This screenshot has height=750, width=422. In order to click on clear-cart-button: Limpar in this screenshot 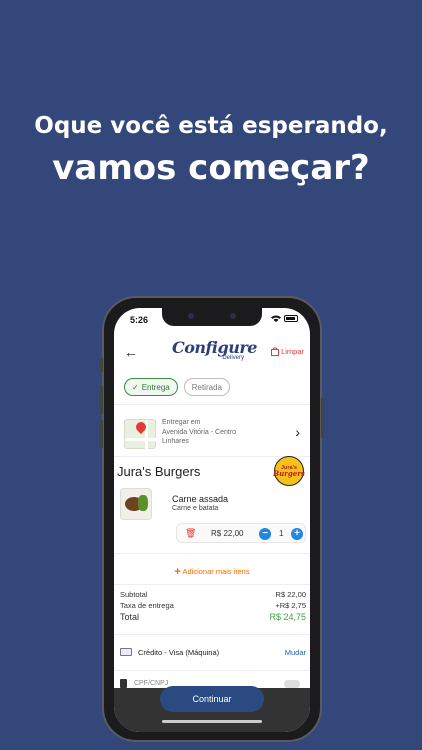, I will do `click(287, 351)`.